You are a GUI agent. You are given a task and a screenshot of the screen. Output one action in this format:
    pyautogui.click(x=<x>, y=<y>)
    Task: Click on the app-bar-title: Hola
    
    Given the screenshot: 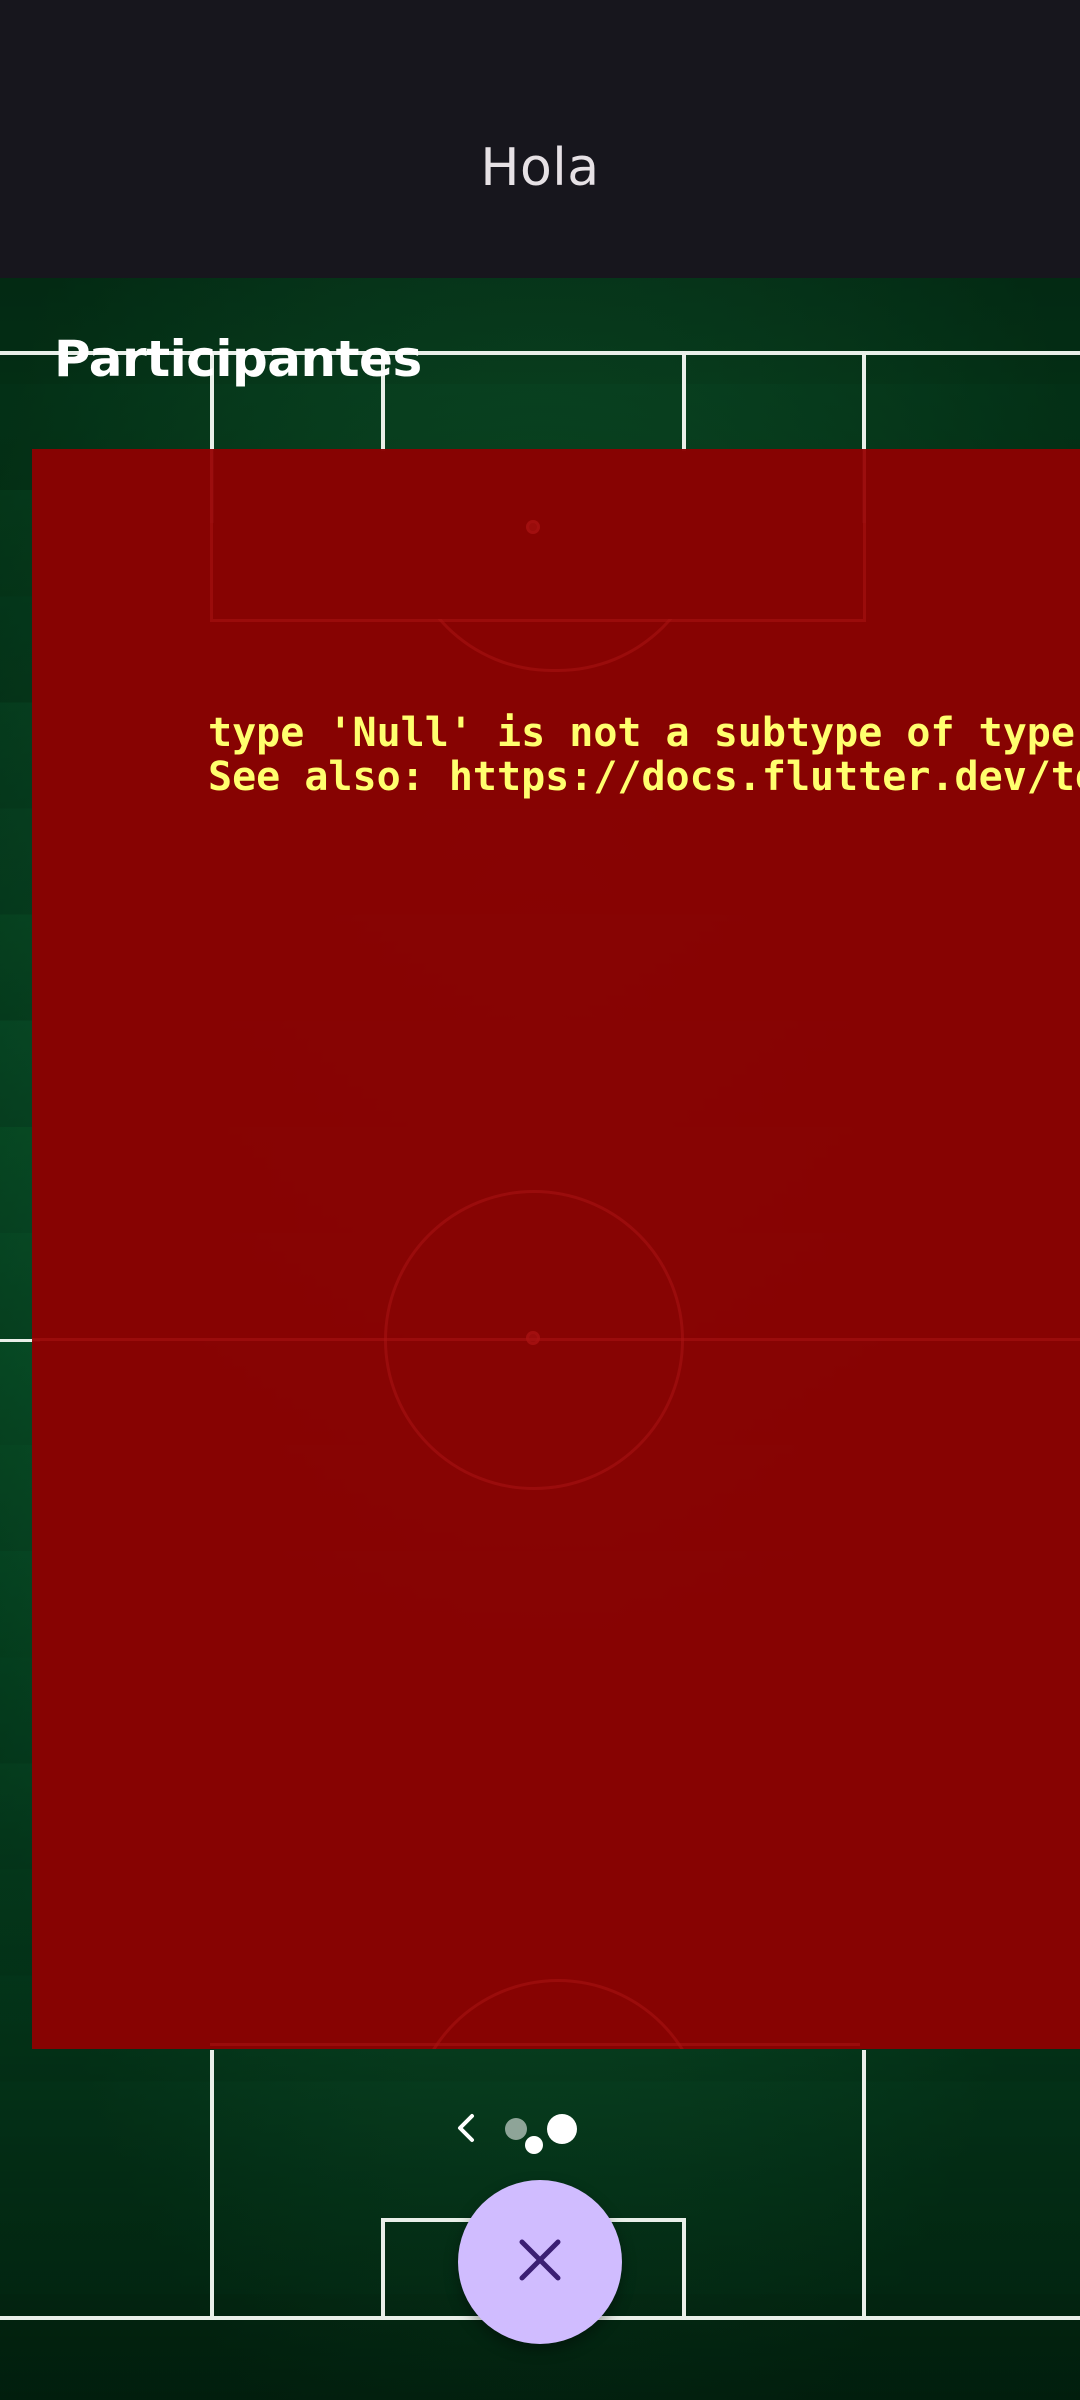 What is the action you would take?
    pyautogui.click(x=540, y=168)
    